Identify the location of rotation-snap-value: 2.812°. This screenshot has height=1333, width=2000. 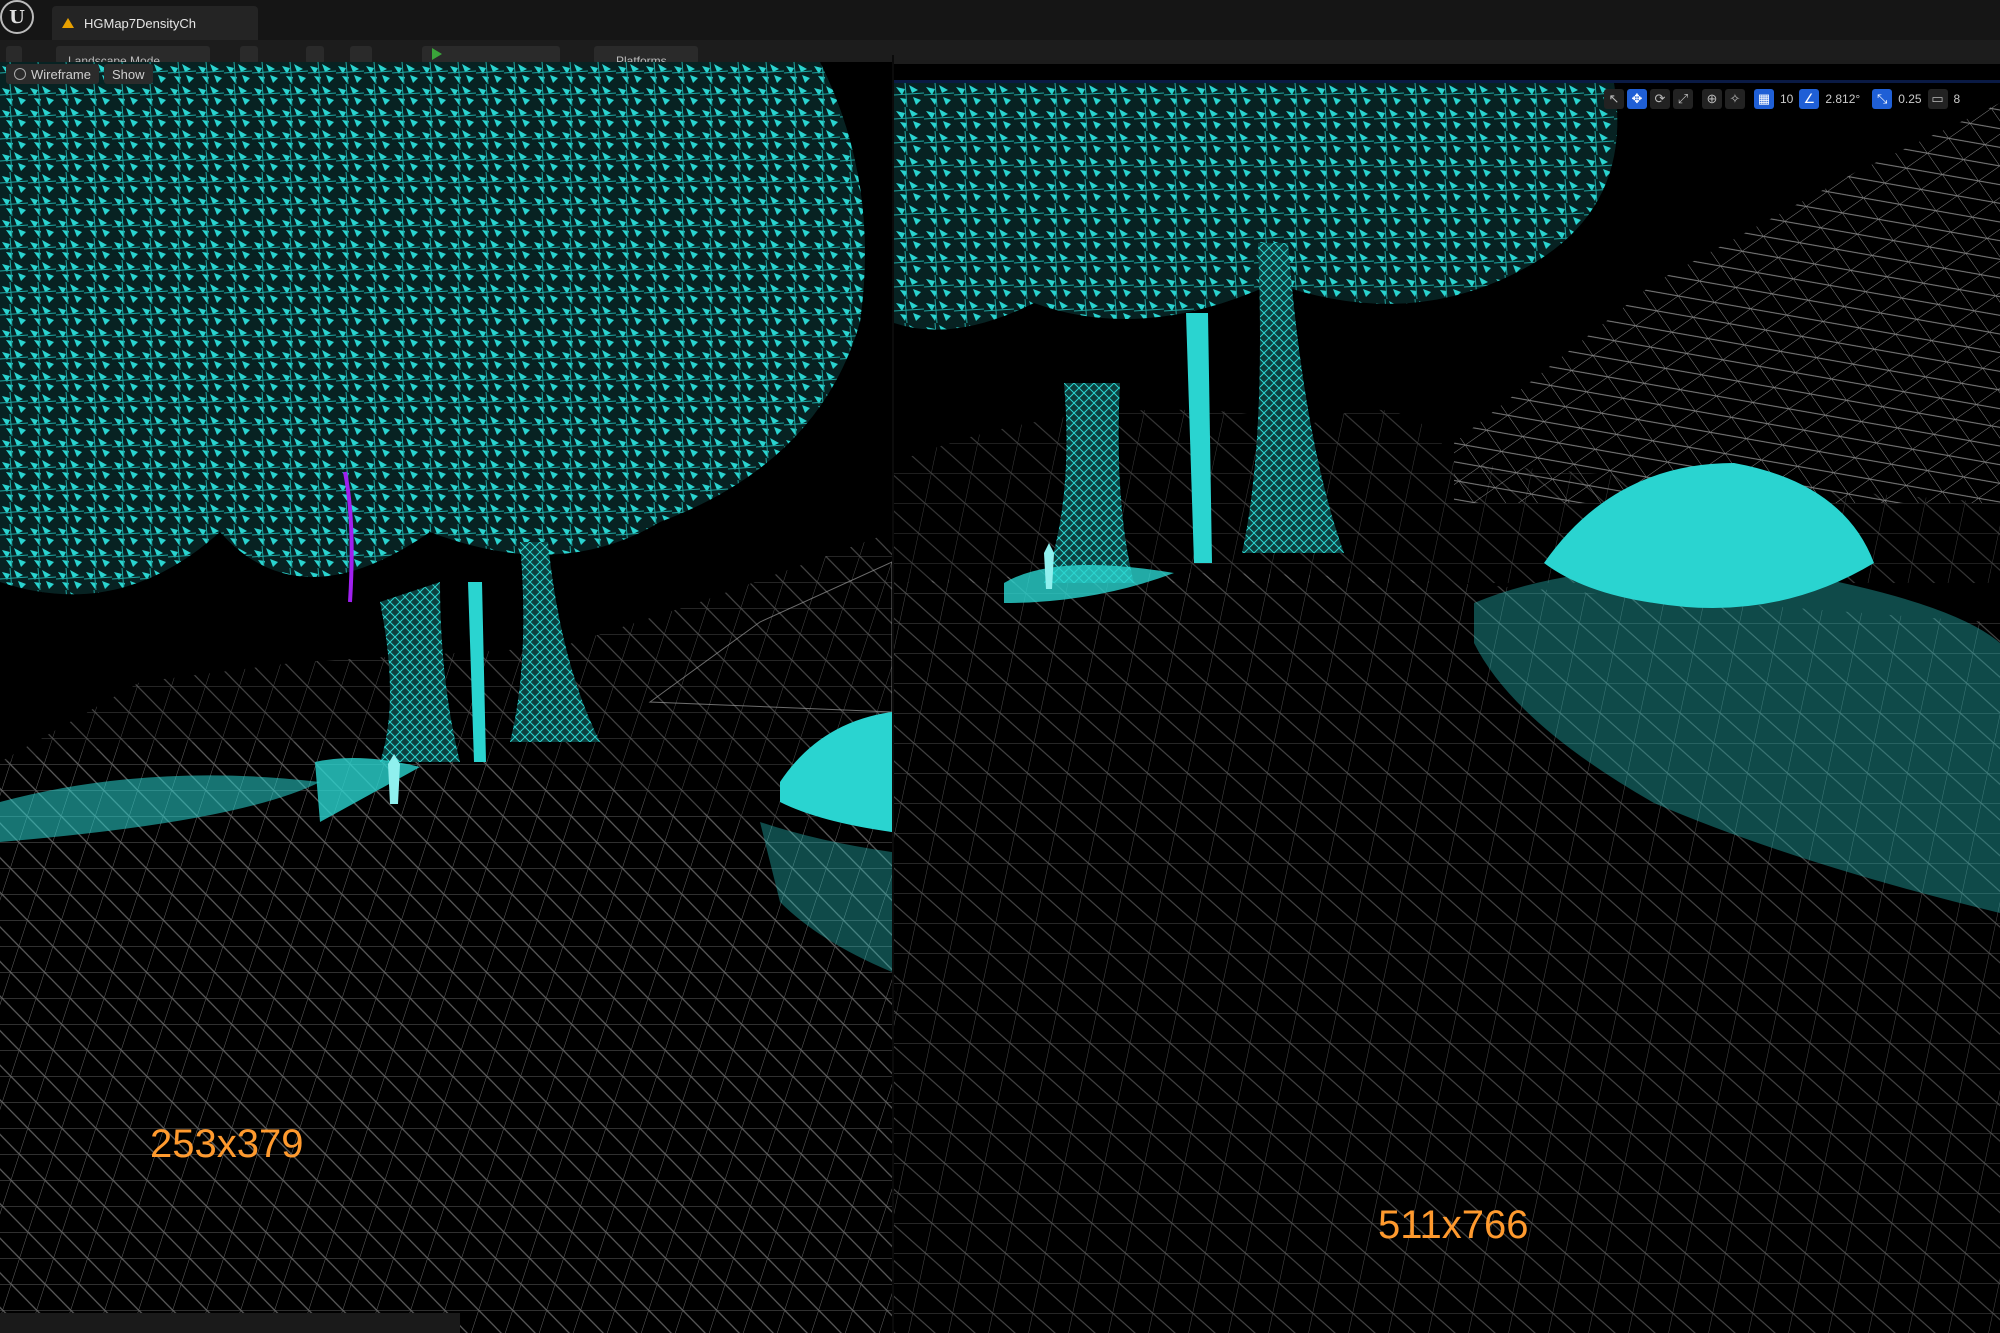
(1842, 99).